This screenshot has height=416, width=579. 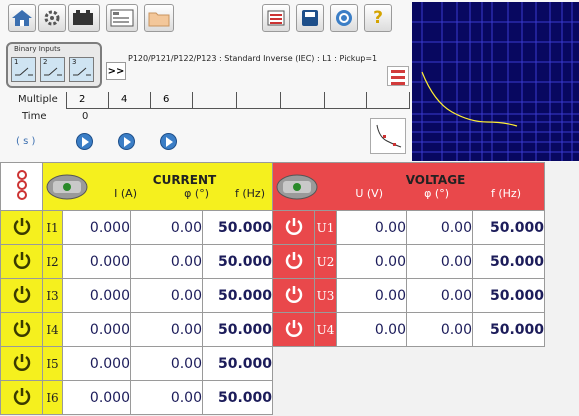 I want to click on menu-icon, so click(x=398, y=71).